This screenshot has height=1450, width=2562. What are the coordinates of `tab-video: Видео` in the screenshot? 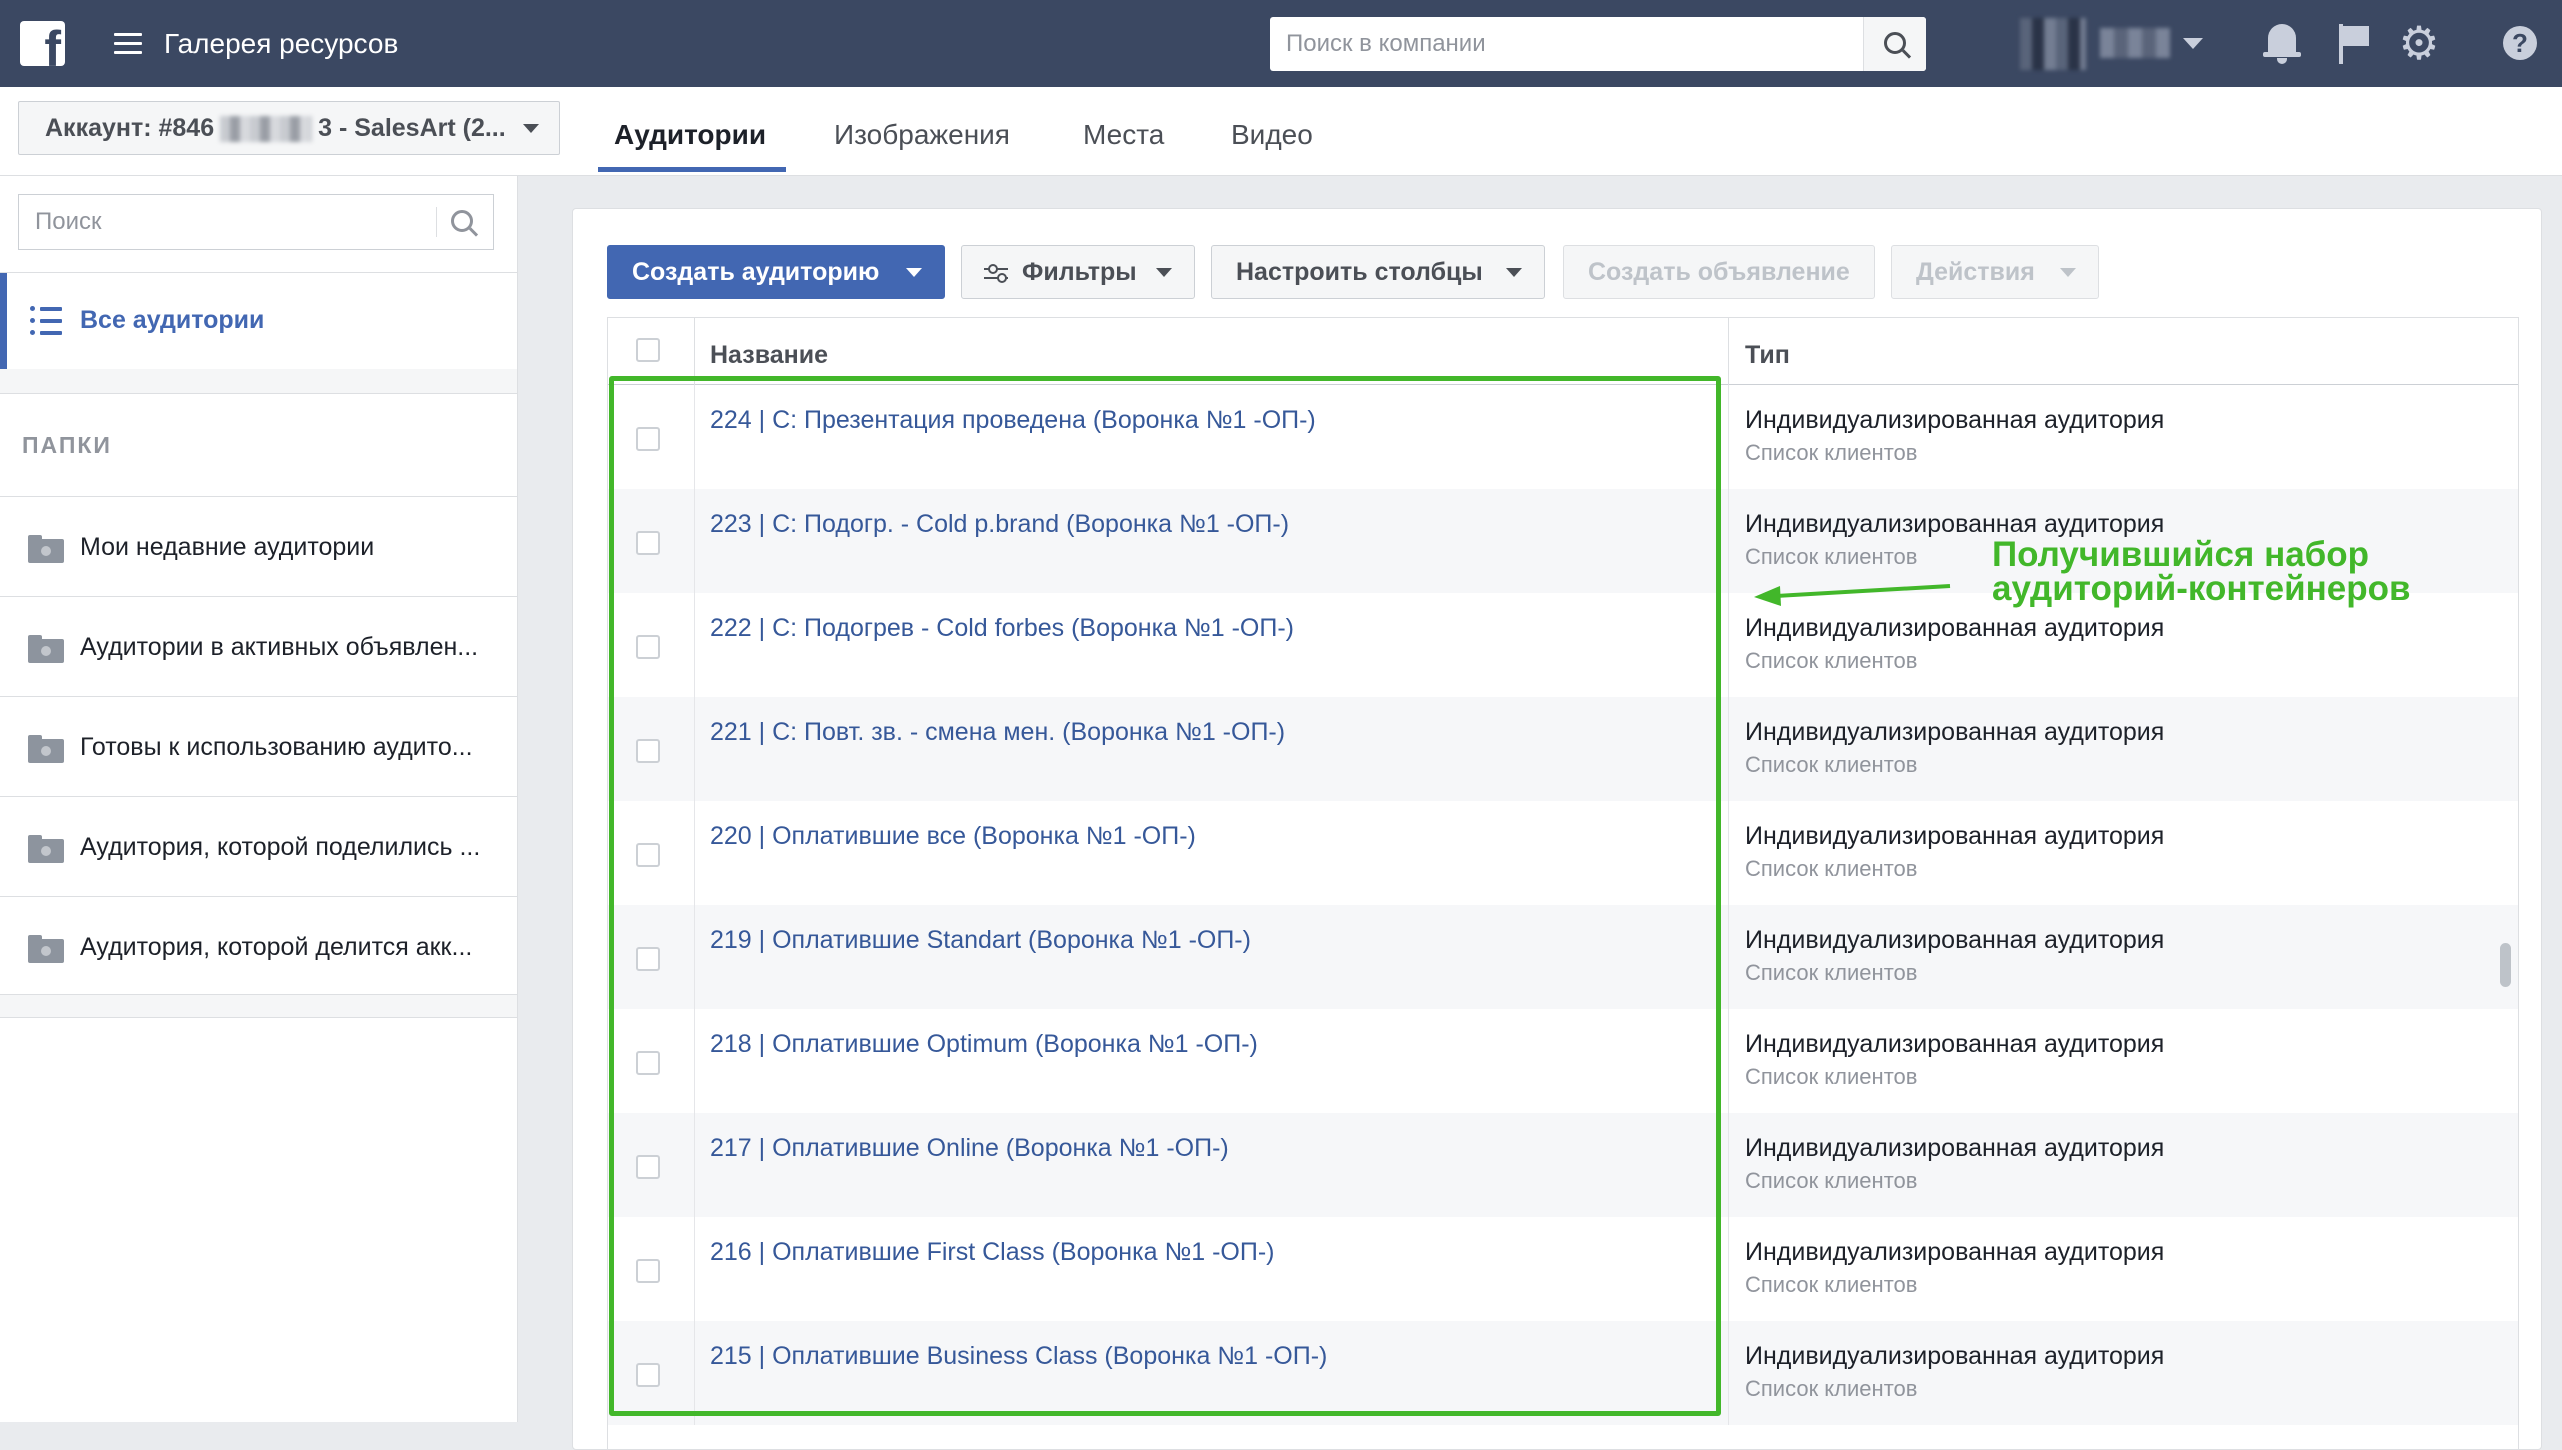 It's located at (1272, 135).